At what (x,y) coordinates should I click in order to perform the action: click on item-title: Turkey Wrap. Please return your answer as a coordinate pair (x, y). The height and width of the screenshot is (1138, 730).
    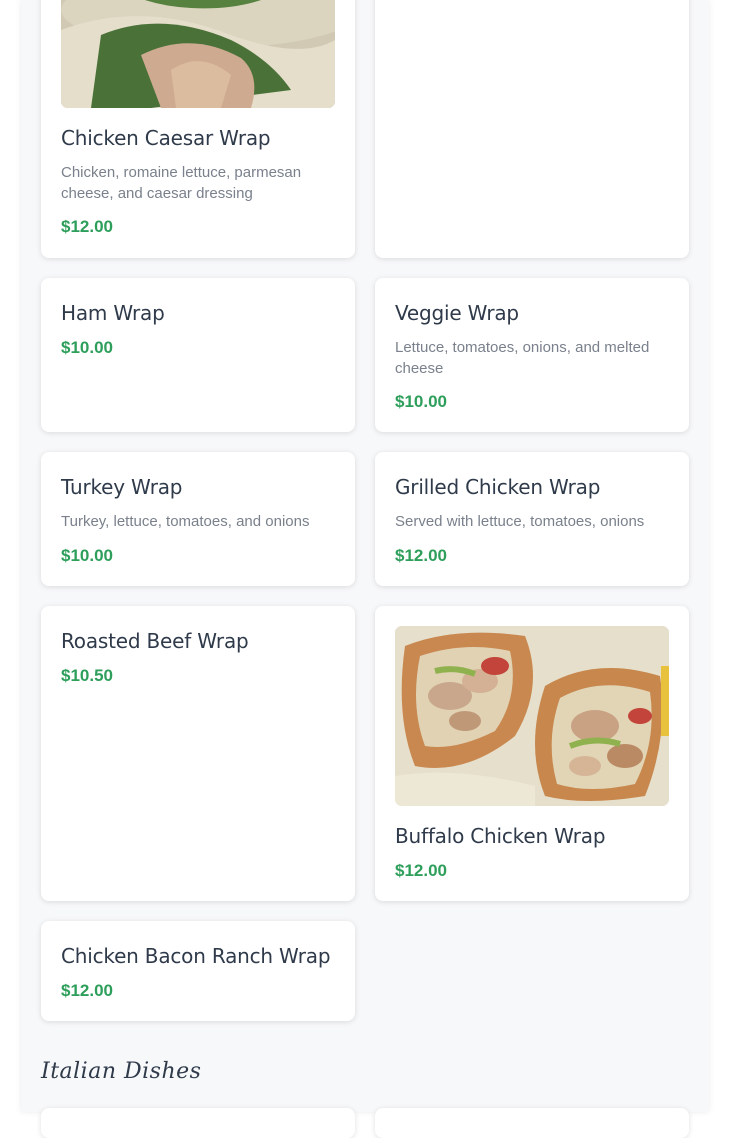
    Looking at the image, I should click on (122, 487).